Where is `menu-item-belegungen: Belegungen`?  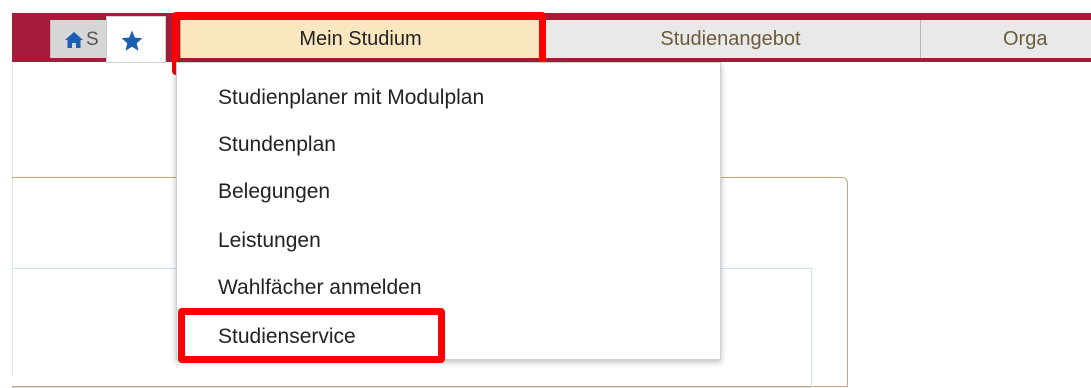
menu-item-belegungen: Belegungen is located at coordinates (274, 192).